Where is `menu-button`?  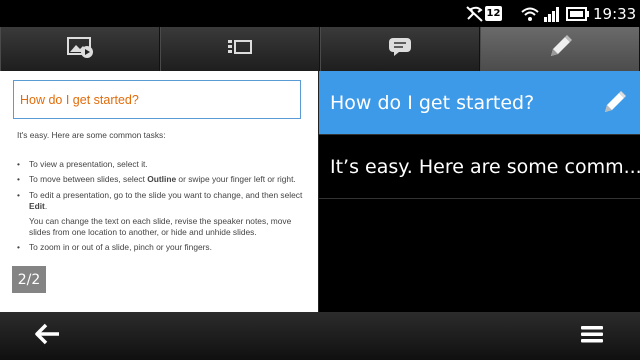
menu-button is located at coordinates (592, 336).